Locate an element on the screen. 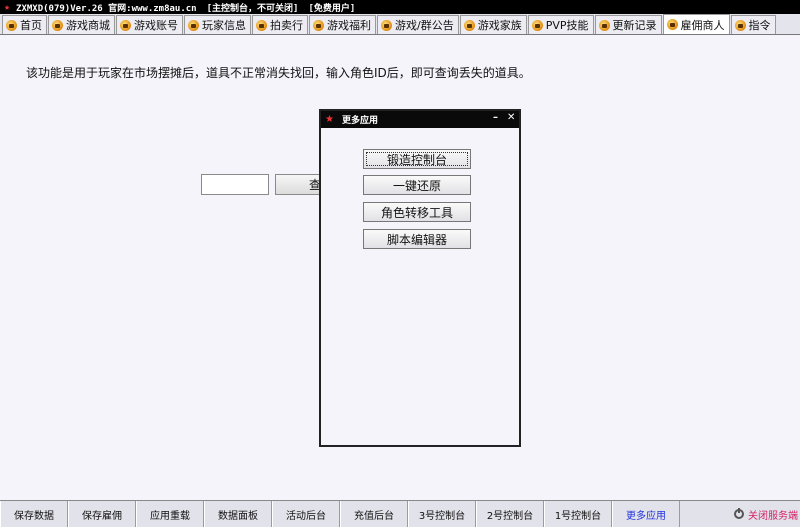 This screenshot has width=800, height=527. window-status-console: [主控制台，不可关闭] is located at coordinates (252, 8).